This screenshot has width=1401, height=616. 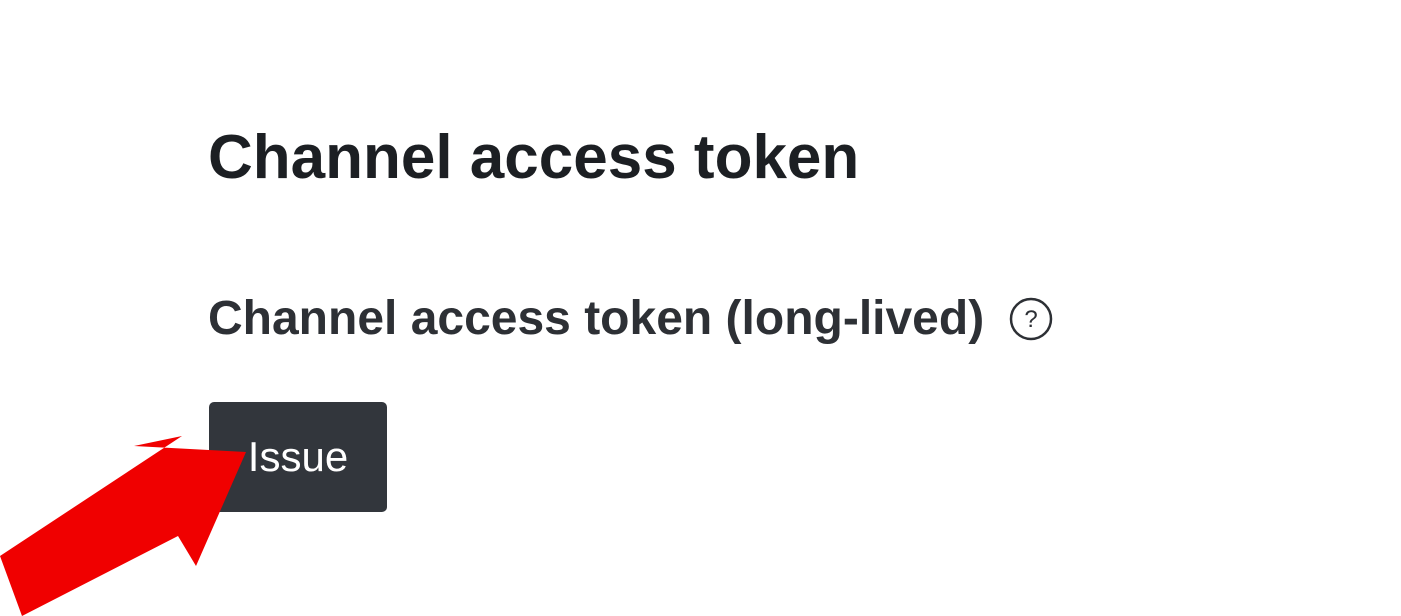 What do you see at coordinates (298, 457) in the screenshot?
I see `issue-button: Issue` at bounding box center [298, 457].